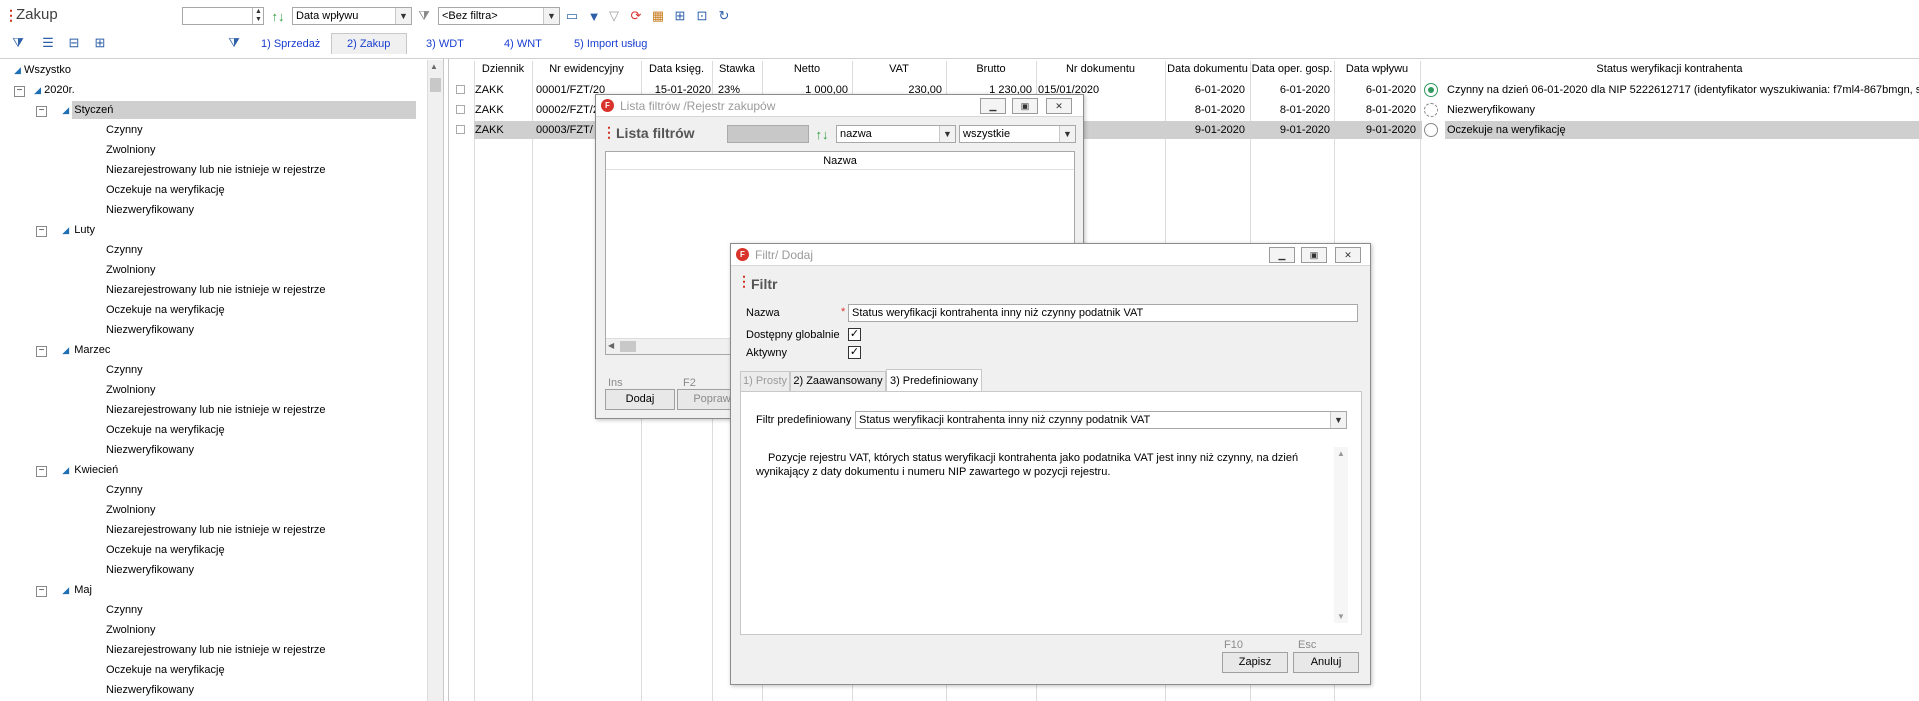  What do you see at coordinates (586, 69) in the screenshot?
I see `column-header: Nr ewidencyjny` at bounding box center [586, 69].